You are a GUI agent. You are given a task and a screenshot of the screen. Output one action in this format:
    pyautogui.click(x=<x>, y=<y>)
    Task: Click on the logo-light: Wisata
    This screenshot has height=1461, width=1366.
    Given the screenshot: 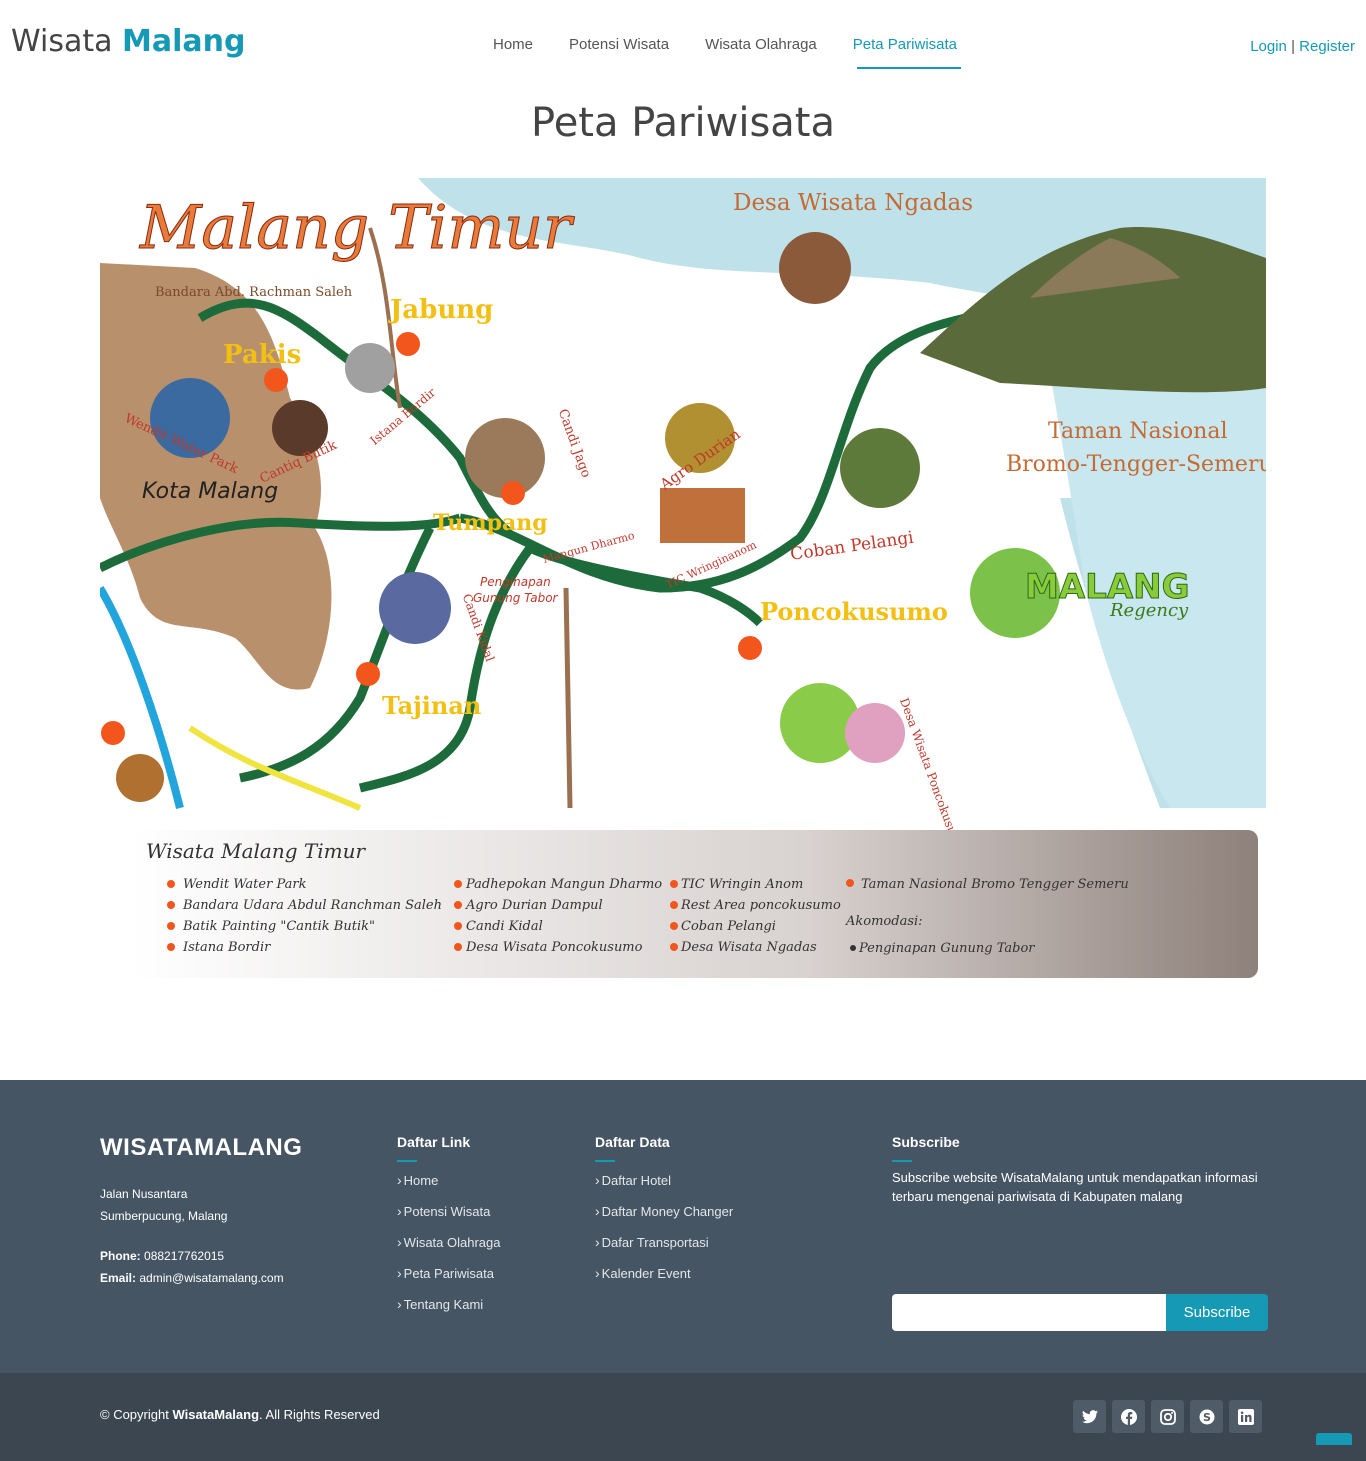 What is the action you would take?
    pyautogui.click(x=62, y=41)
    